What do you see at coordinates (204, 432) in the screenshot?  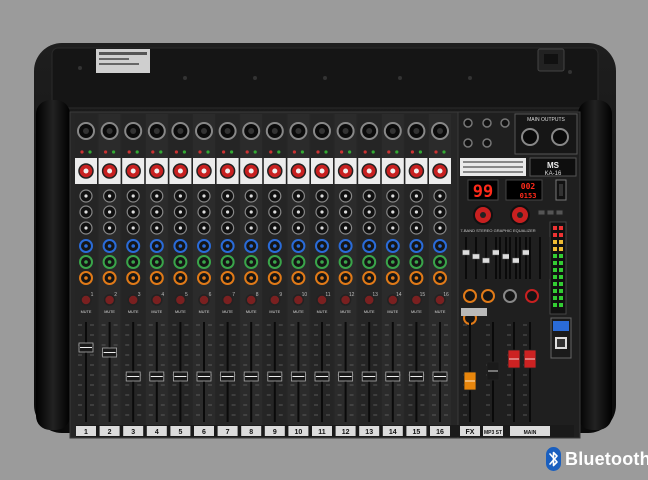 I see `channel-label: 6` at bounding box center [204, 432].